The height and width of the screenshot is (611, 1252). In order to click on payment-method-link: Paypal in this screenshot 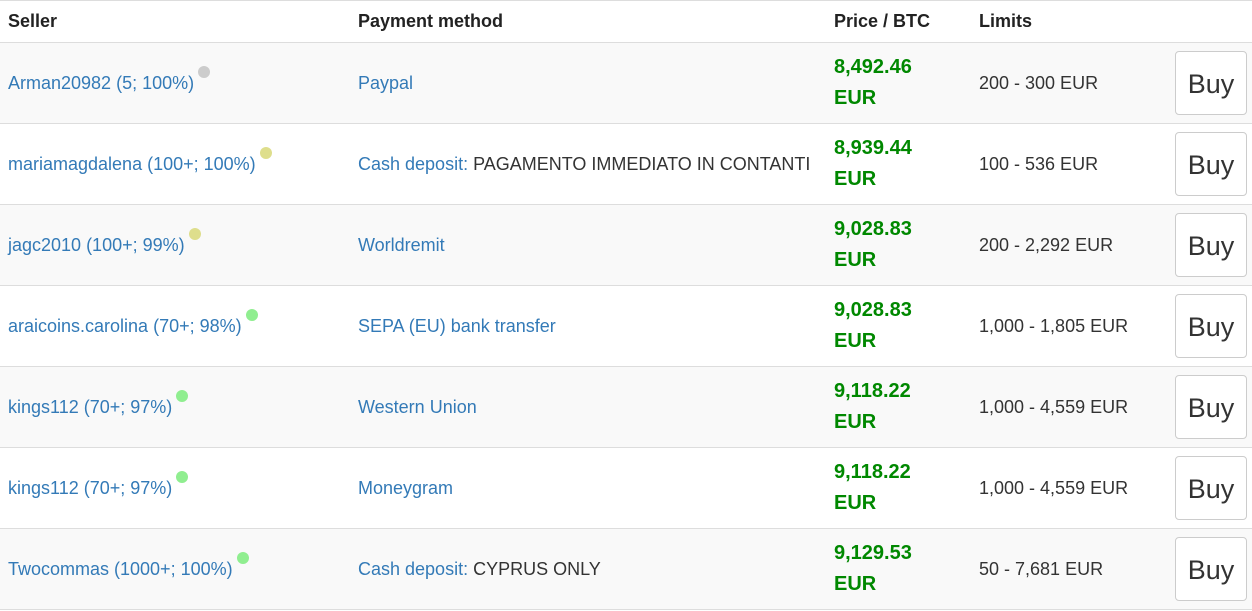, I will do `click(385, 83)`.